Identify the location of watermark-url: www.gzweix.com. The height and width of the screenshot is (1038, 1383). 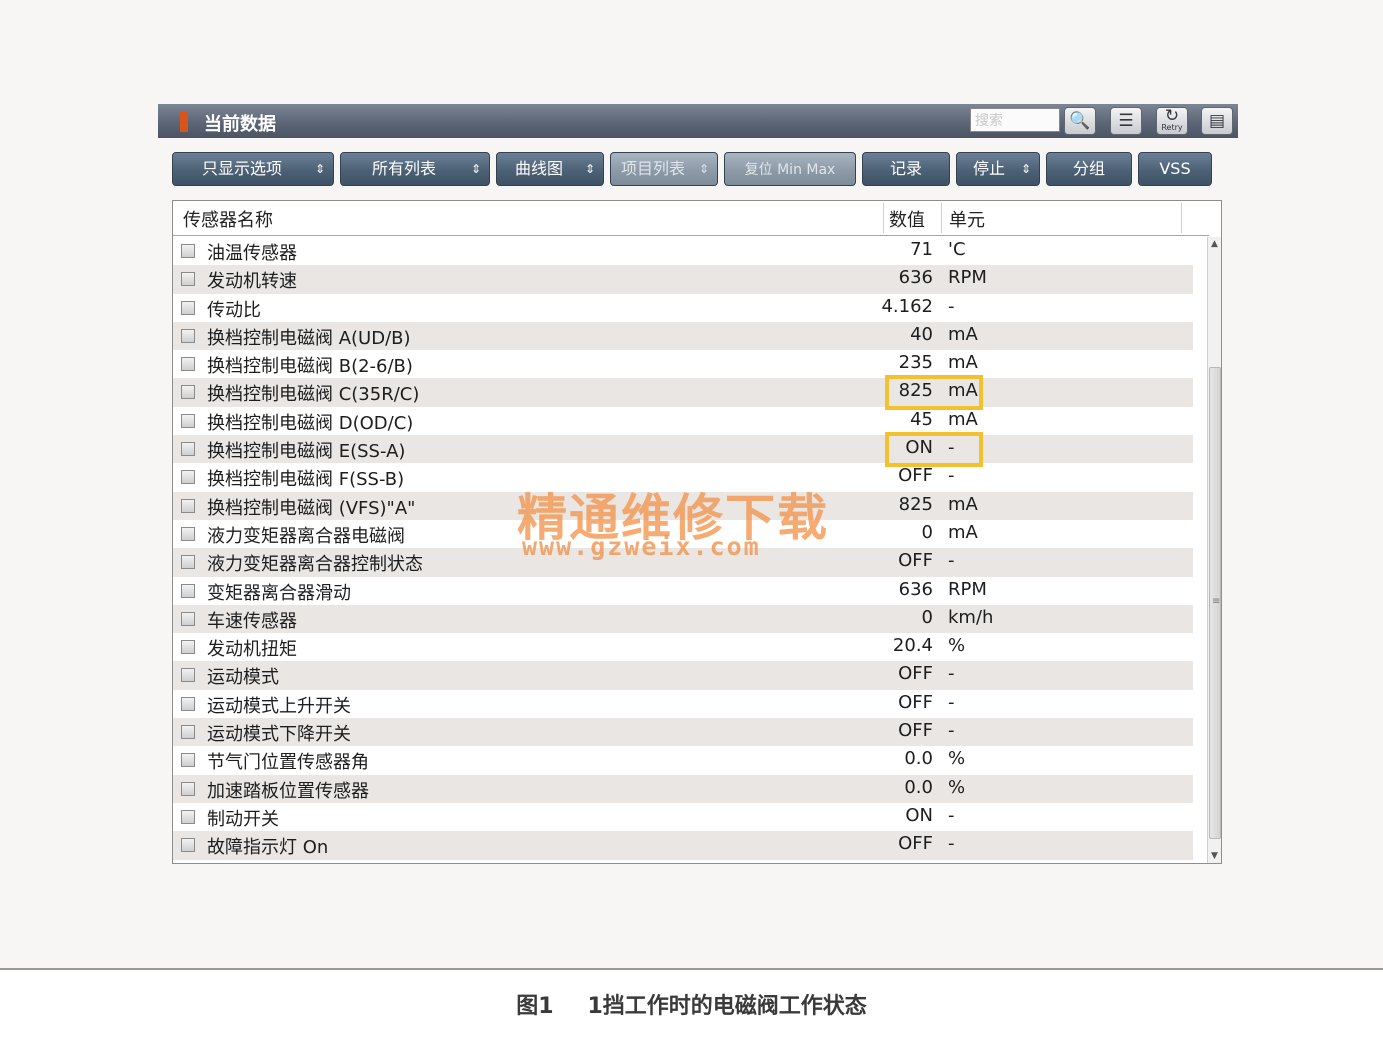
(641, 546).